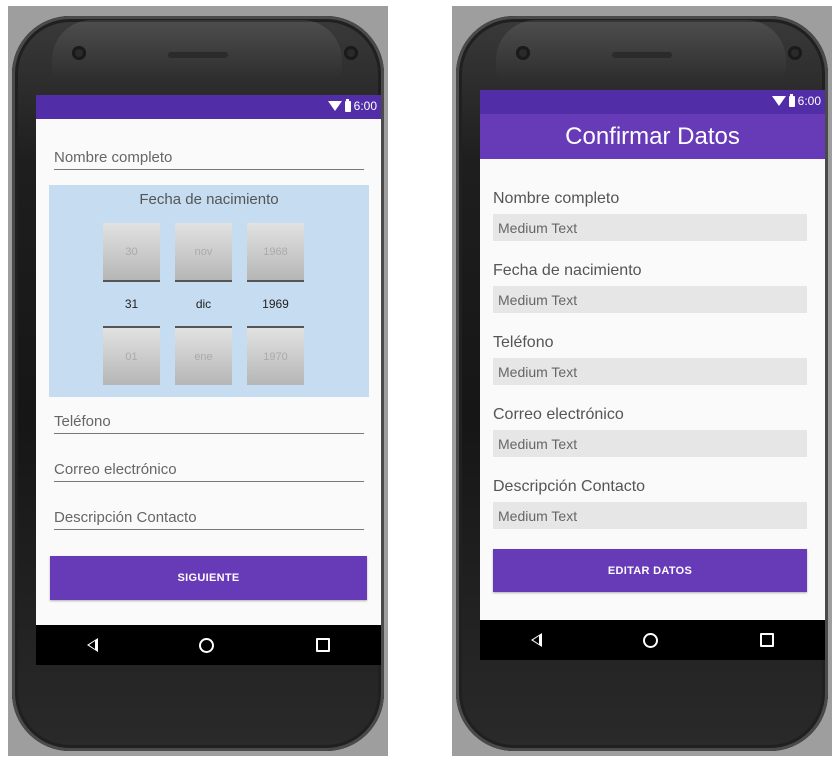 The image size is (840, 761). Describe the element at coordinates (203, 355) in the screenshot. I see `month-next-button: ene` at that location.